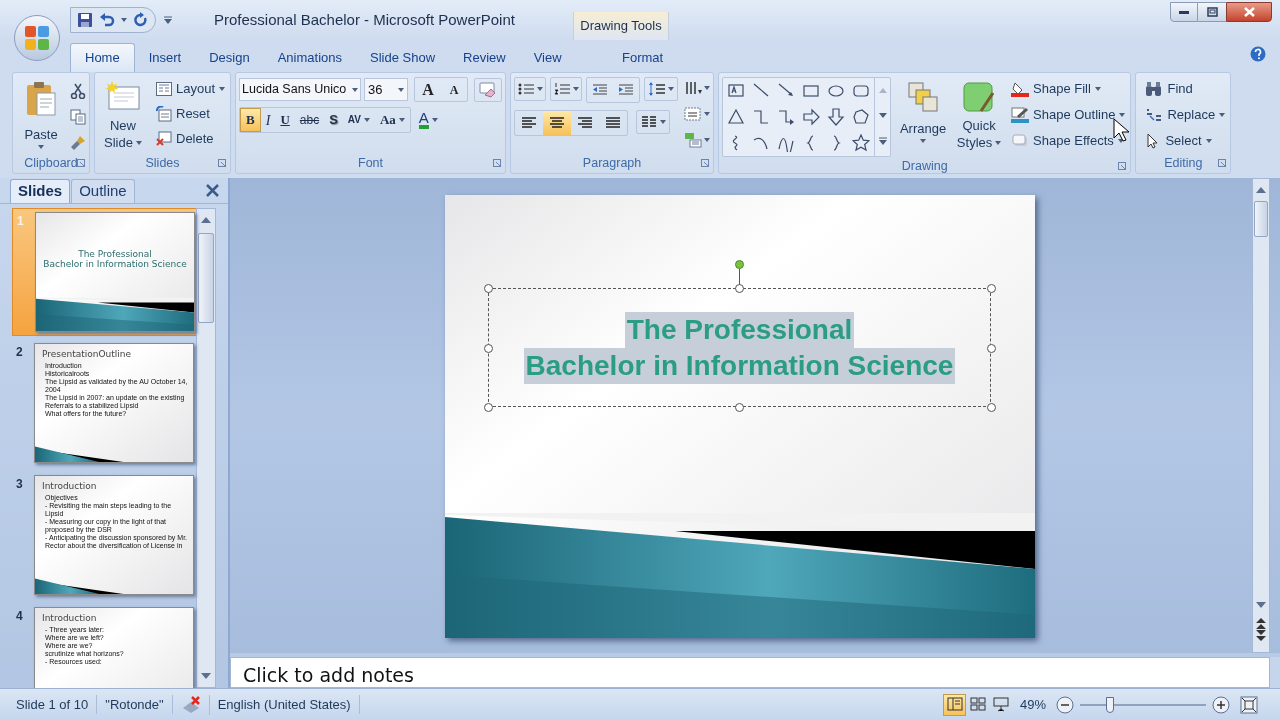 The height and width of the screenshot is (720, 1280). Describe the element at coordinates (526, 89) in the screenshot. I see `bullet-list-icon` at that location.